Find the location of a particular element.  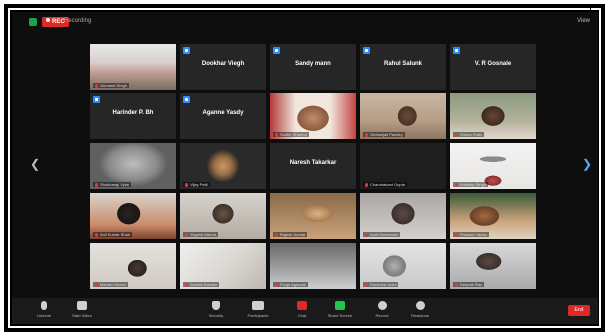

participant-tile: Kuldeep Singh is located at coordinates (493, 166).